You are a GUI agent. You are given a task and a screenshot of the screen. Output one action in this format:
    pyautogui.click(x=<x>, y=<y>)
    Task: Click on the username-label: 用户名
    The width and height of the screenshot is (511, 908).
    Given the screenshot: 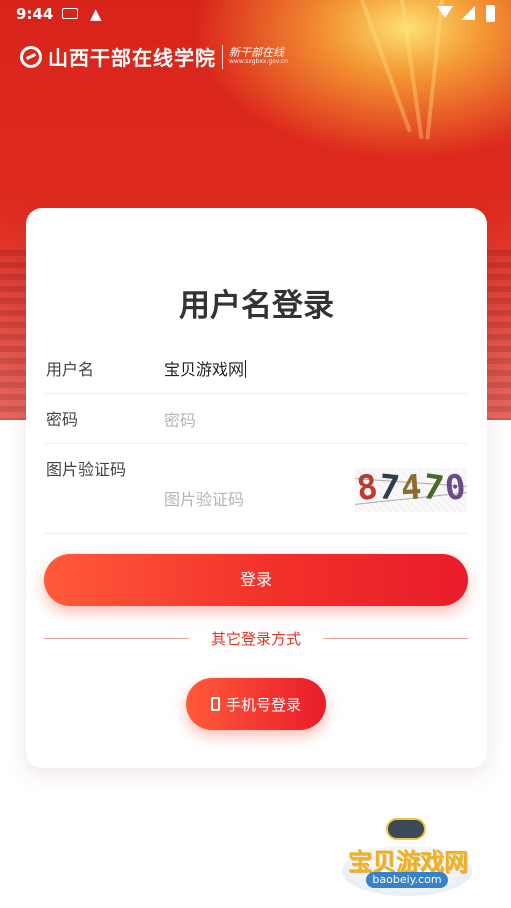 What is the action you would take?
    pyautogui.click(x=70, y=369)
    